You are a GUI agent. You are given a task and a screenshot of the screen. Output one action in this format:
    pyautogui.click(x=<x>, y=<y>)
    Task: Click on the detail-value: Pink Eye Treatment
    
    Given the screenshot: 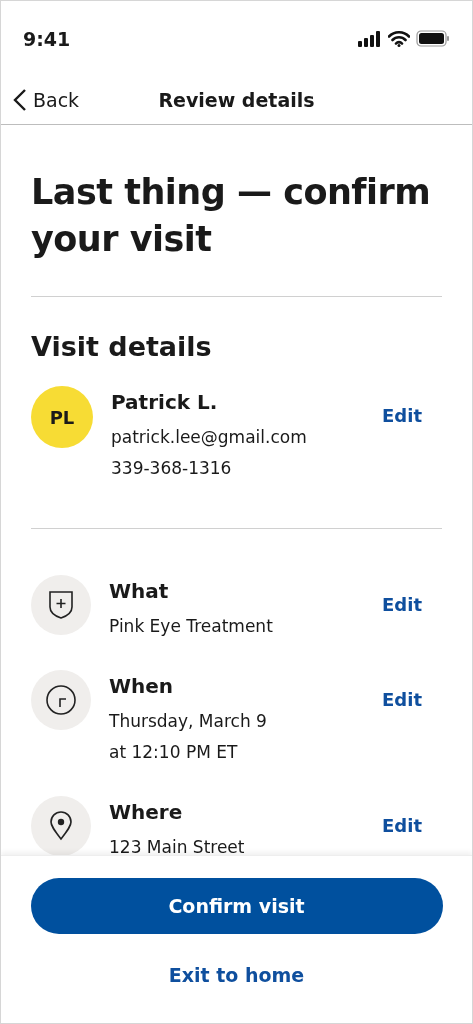 What is the action you would take?
    pyautogui.click(x=191, y=626)
    